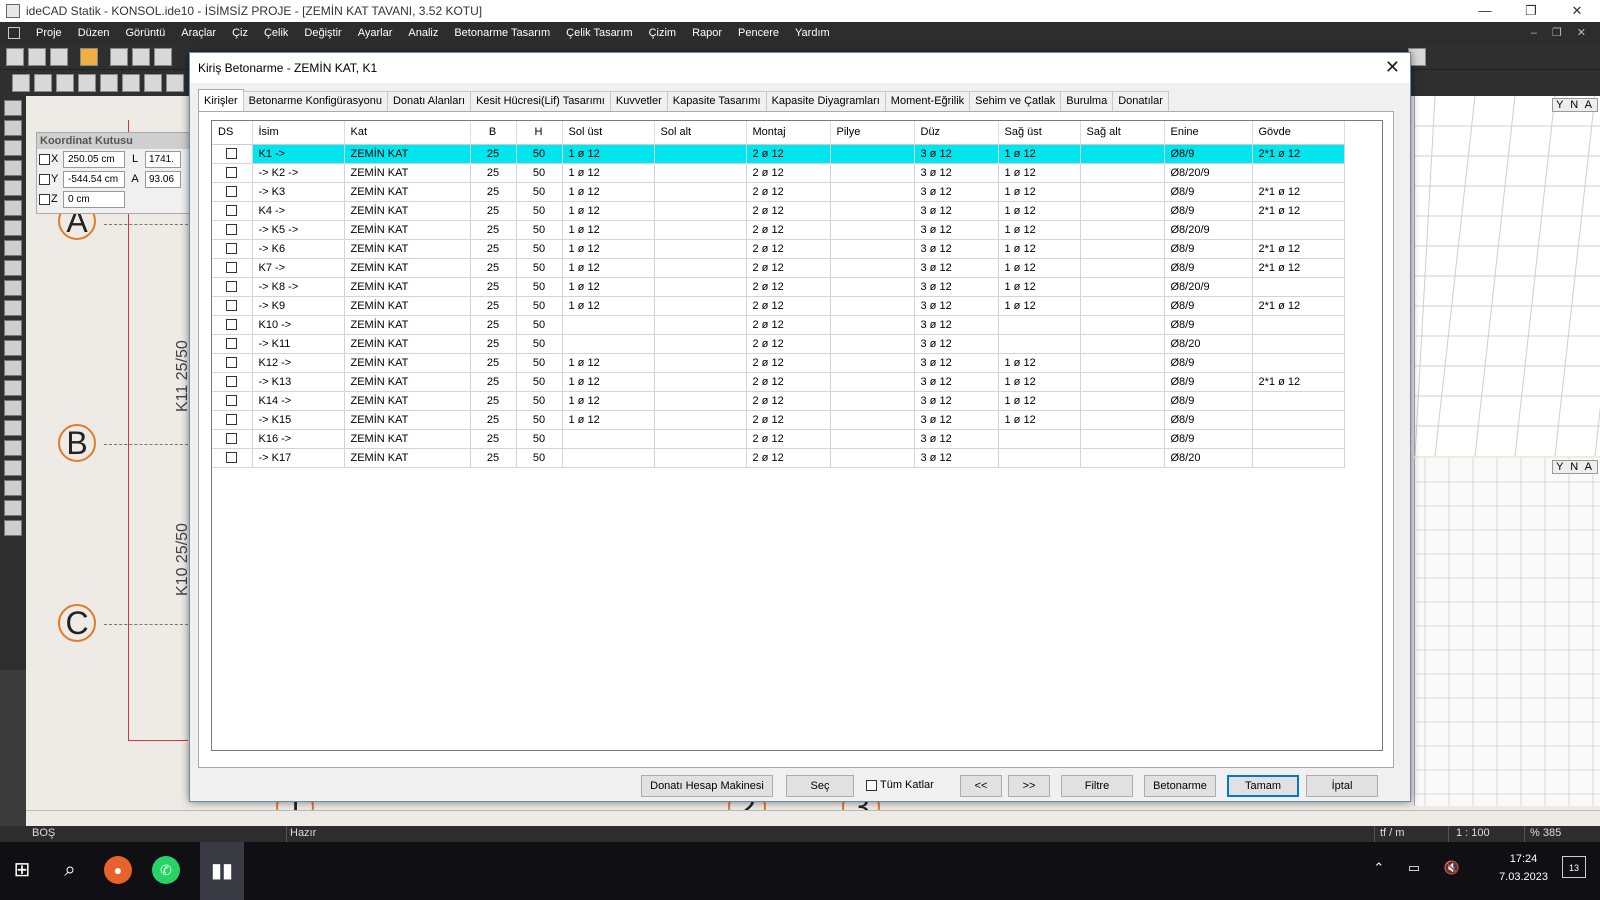 This screenshot has height=900, width=1600. What do you see at coordinates (599, 33) in the screenshot?
I see `menu-celik-tasarim: Çelik Tasarım` at bounding box center [599, 33].